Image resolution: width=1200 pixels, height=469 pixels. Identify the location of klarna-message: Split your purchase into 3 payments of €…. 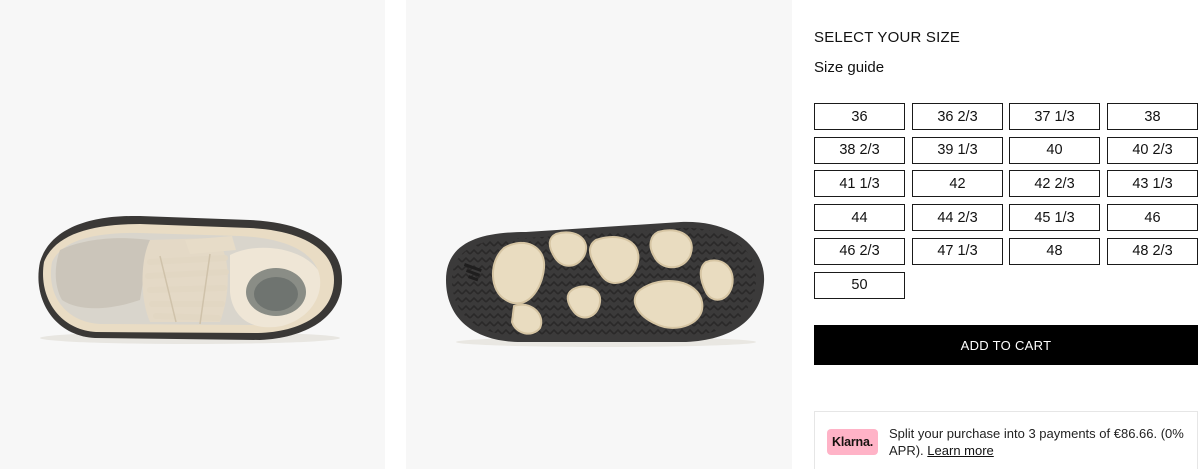
(1039, 442).